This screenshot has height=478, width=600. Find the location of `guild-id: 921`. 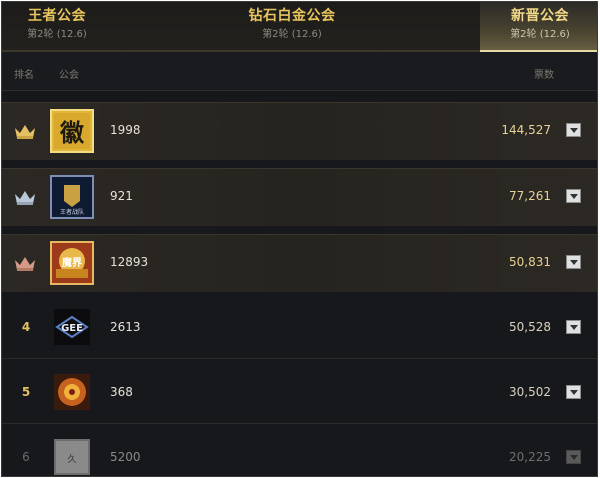

guild-id: 921 is located at coordinates (121, 196).